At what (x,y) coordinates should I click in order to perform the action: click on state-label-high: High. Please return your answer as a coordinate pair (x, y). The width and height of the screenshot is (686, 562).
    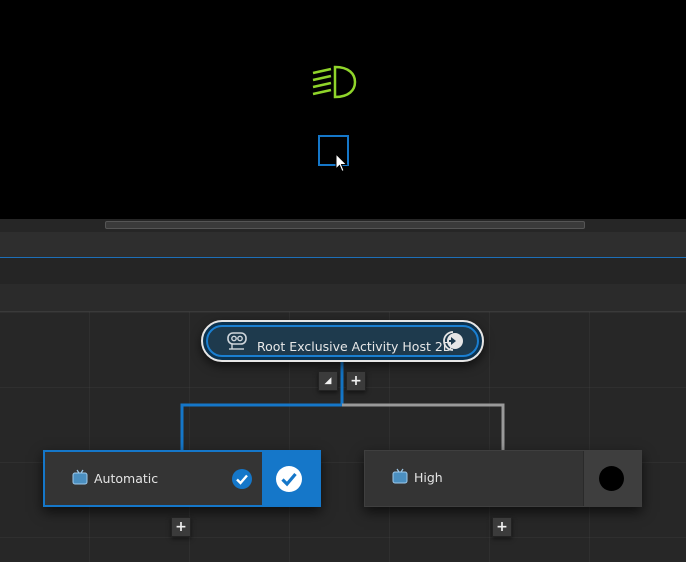
    Looking at the image, I should click on (428, 477).